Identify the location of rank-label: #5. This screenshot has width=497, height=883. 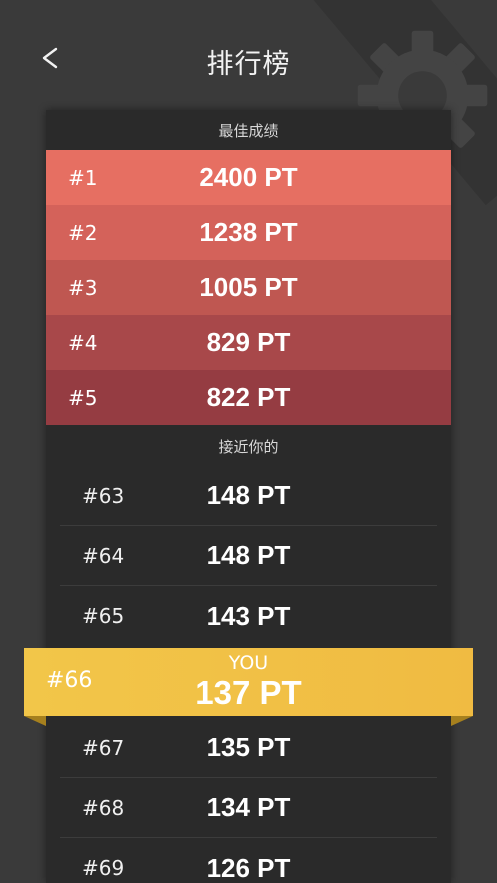
(83, 397).